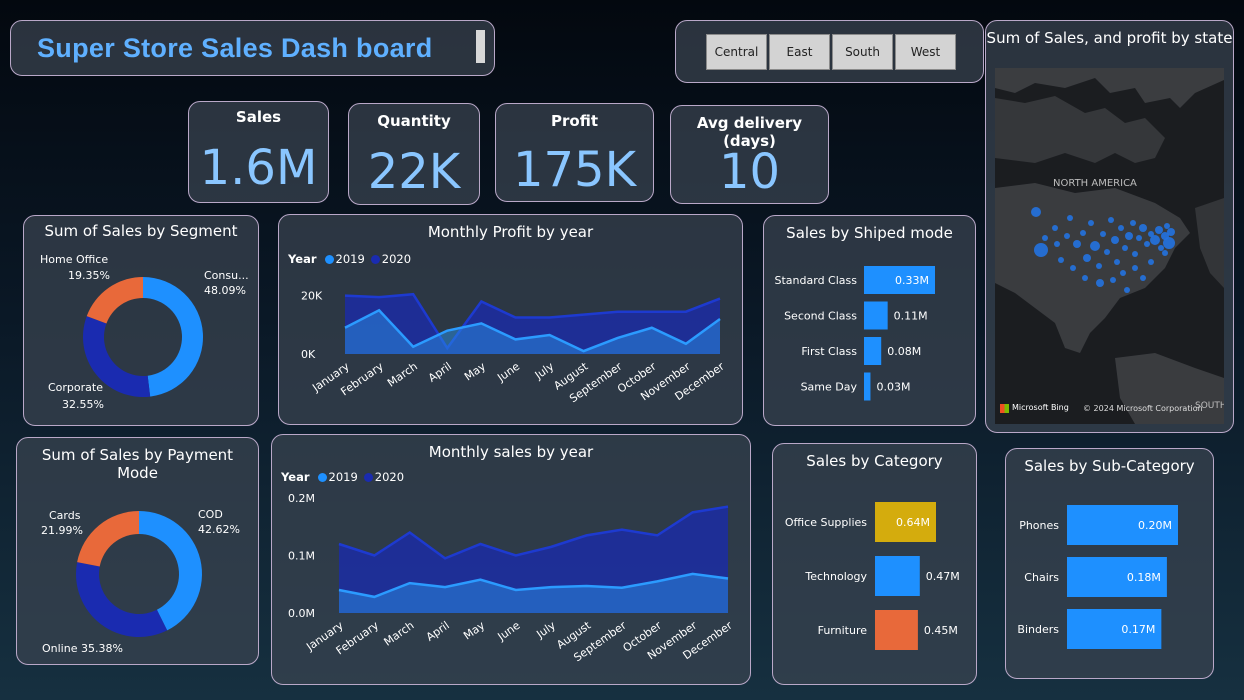 Image resolution: width=1244 pixels, height=700 pixels. Describe the element at coordinates (904, 351) in the screenshot. I see `bar-value-label: 0.08M` at that location.